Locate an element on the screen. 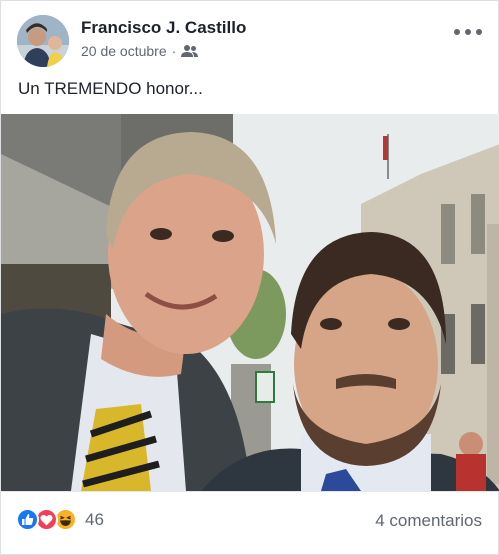 The width and height of the screenshot is (499, 555). more-options-icon is located at coordinates (457, 32).